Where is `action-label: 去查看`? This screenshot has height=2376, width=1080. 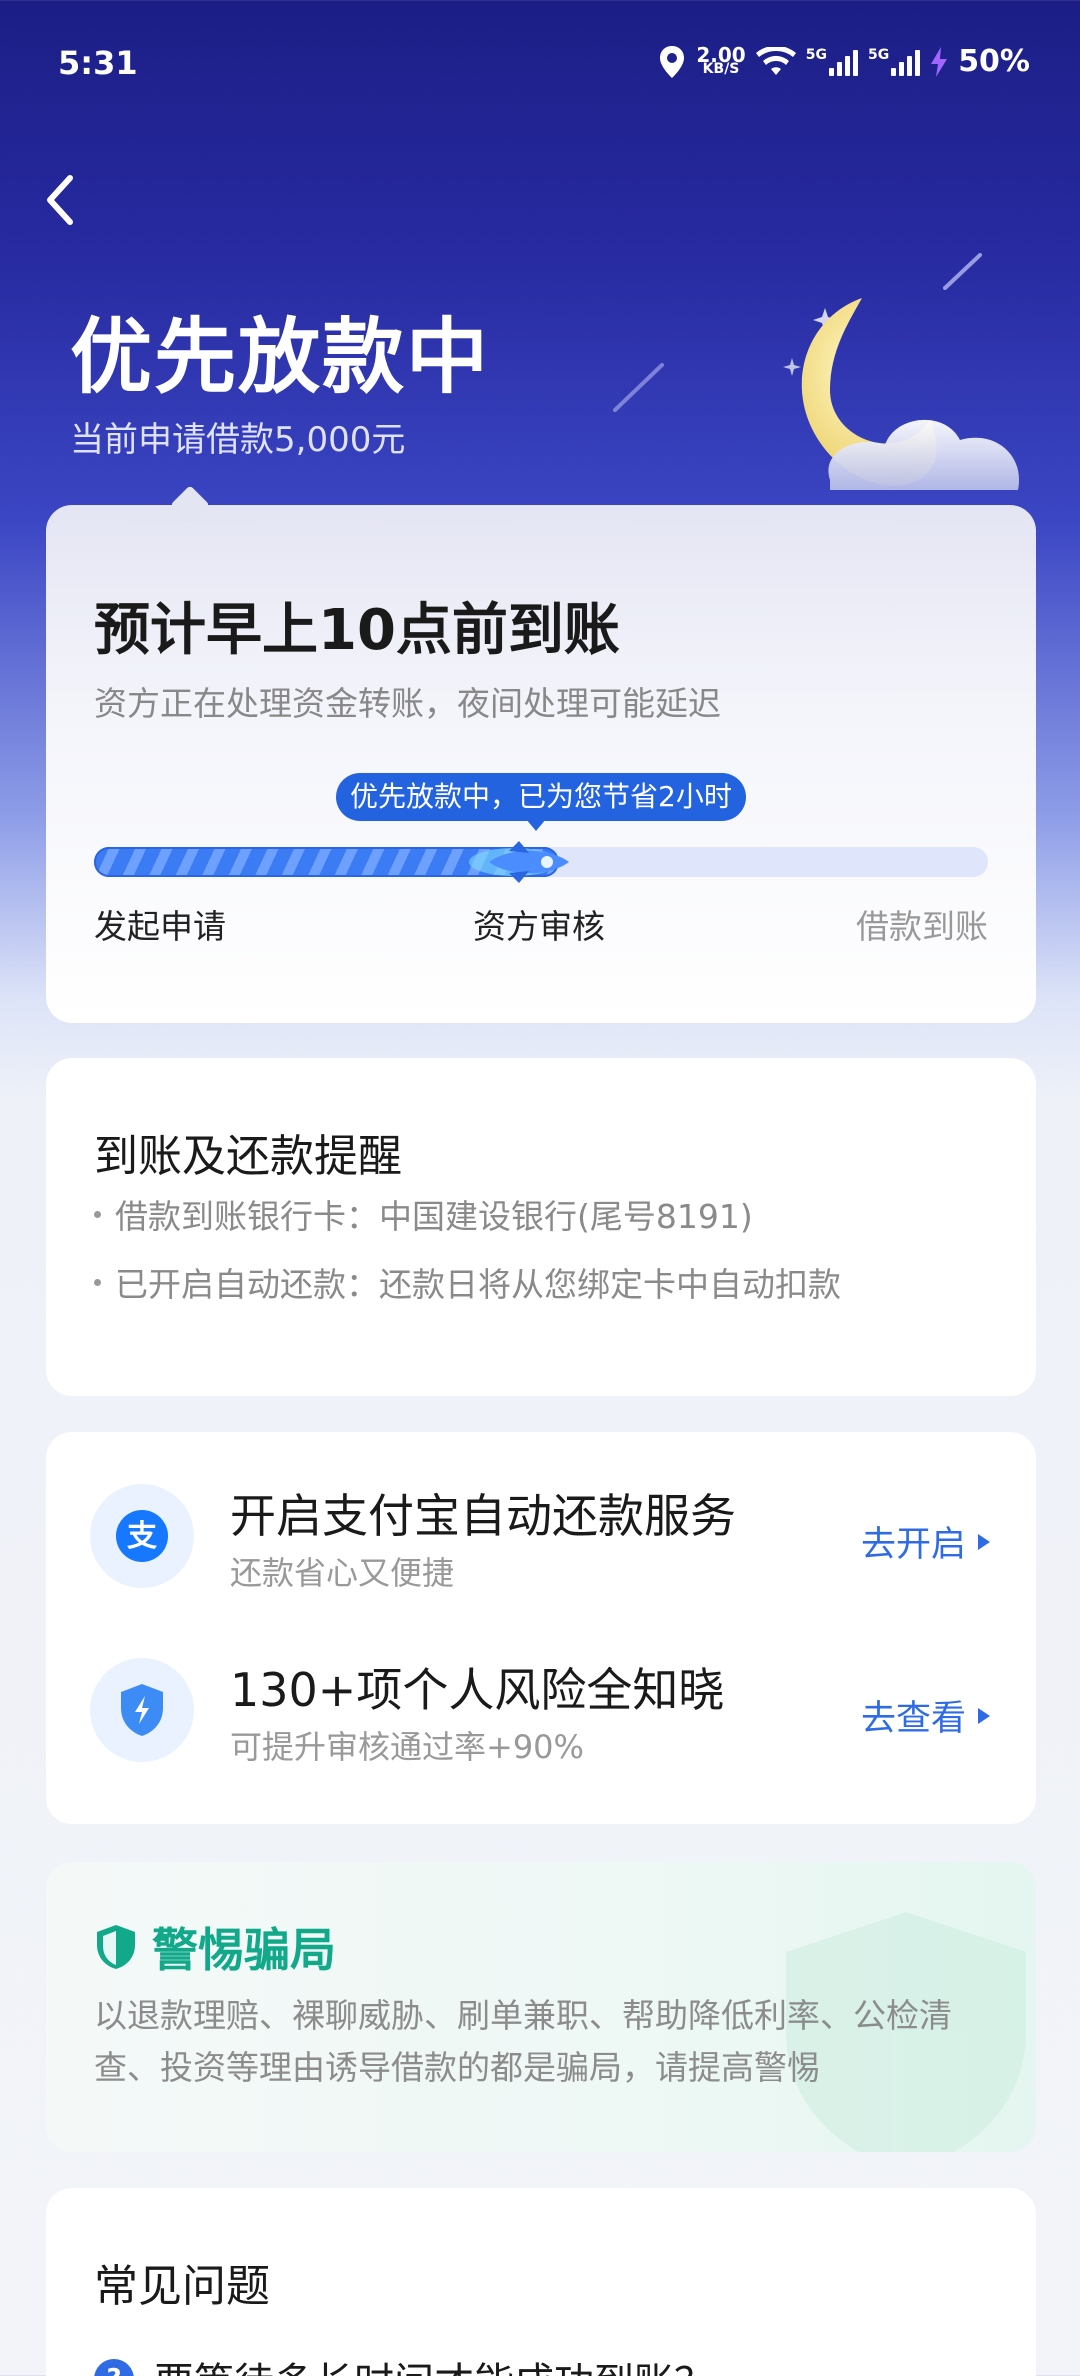
action-label: 去查看 is located at coordinates (913, 1719).